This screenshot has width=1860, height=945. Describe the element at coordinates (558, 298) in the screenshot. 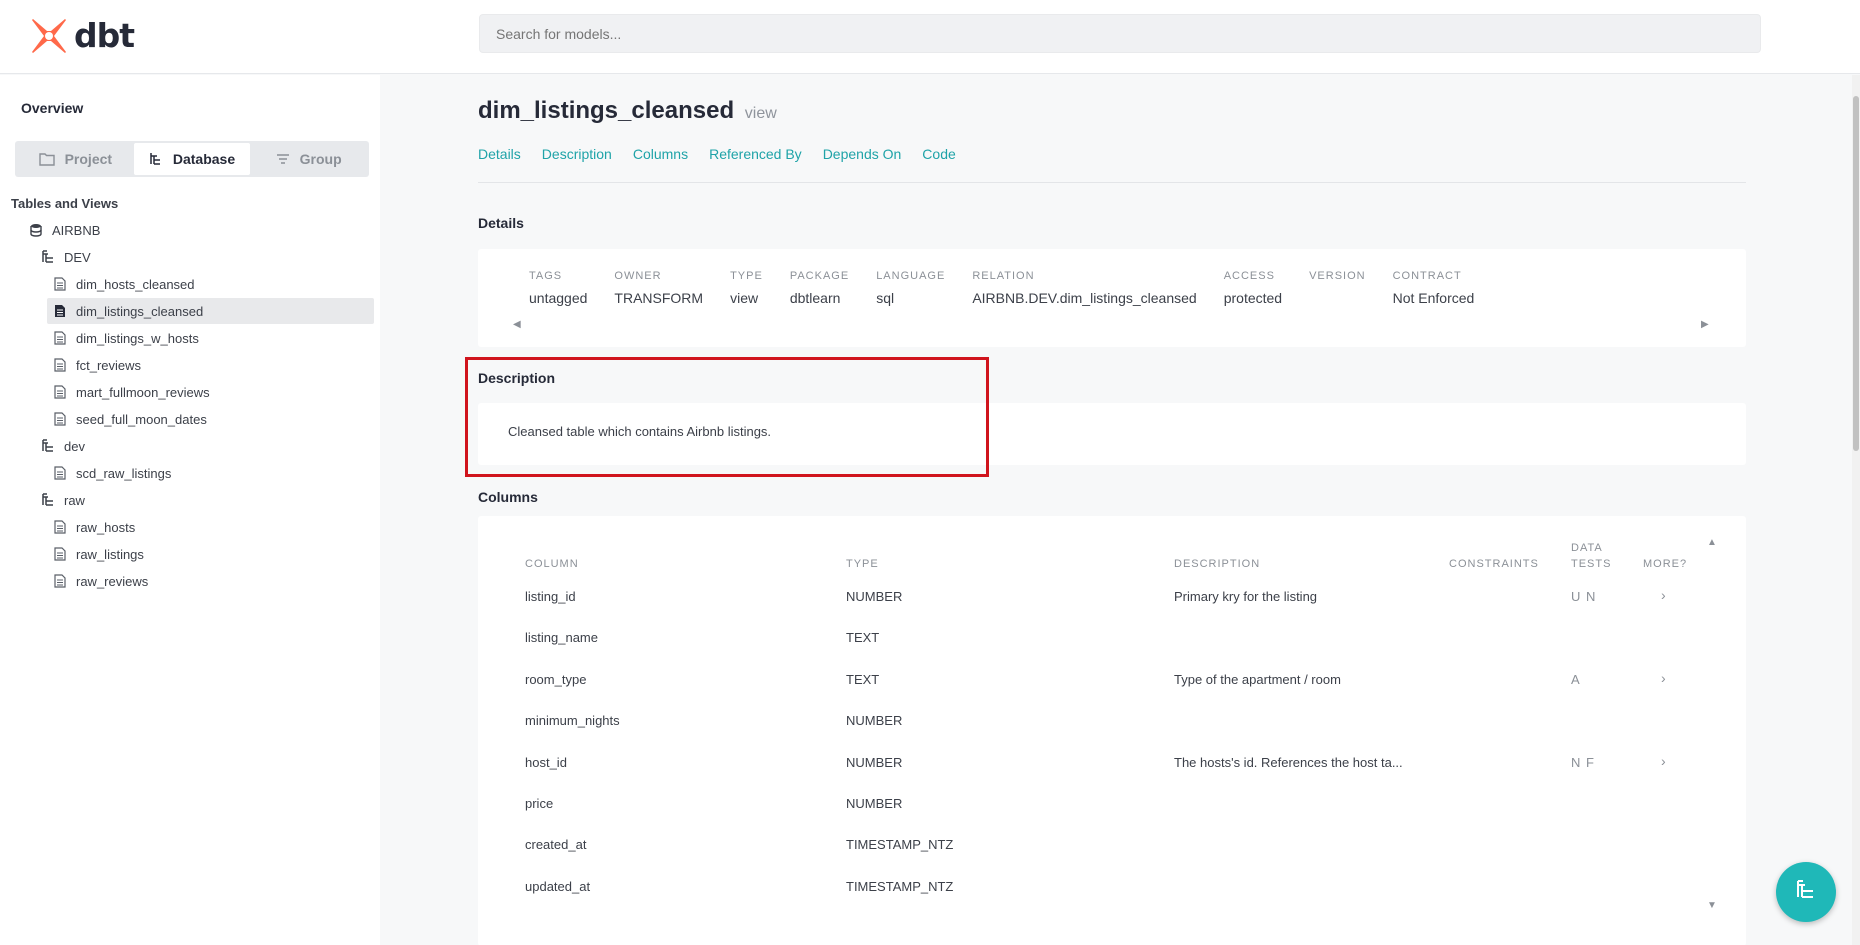

I see `detail-value: untagged` at that location.